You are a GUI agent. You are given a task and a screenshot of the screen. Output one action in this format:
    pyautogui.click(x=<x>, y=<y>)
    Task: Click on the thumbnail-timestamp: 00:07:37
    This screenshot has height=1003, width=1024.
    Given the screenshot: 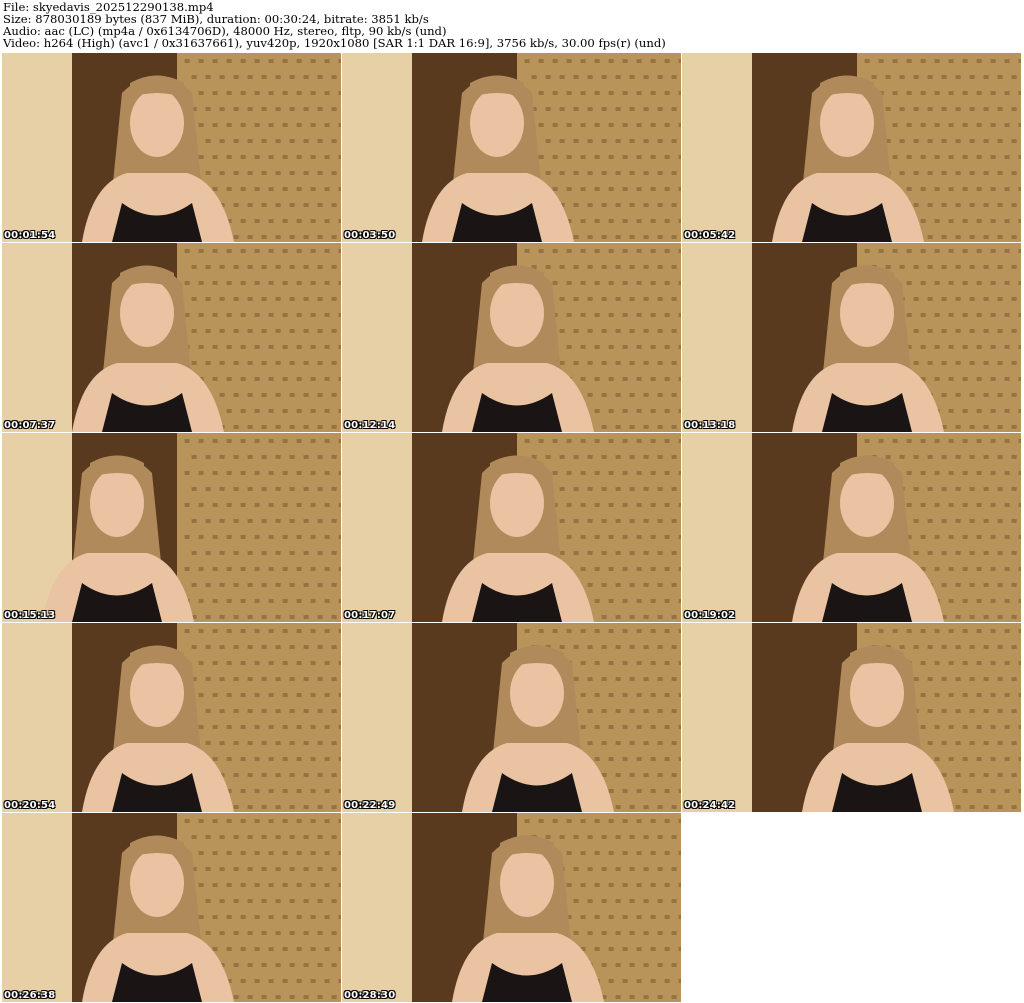 What is the action you would take?
    pyautogui.click(x=30, y=425)
    